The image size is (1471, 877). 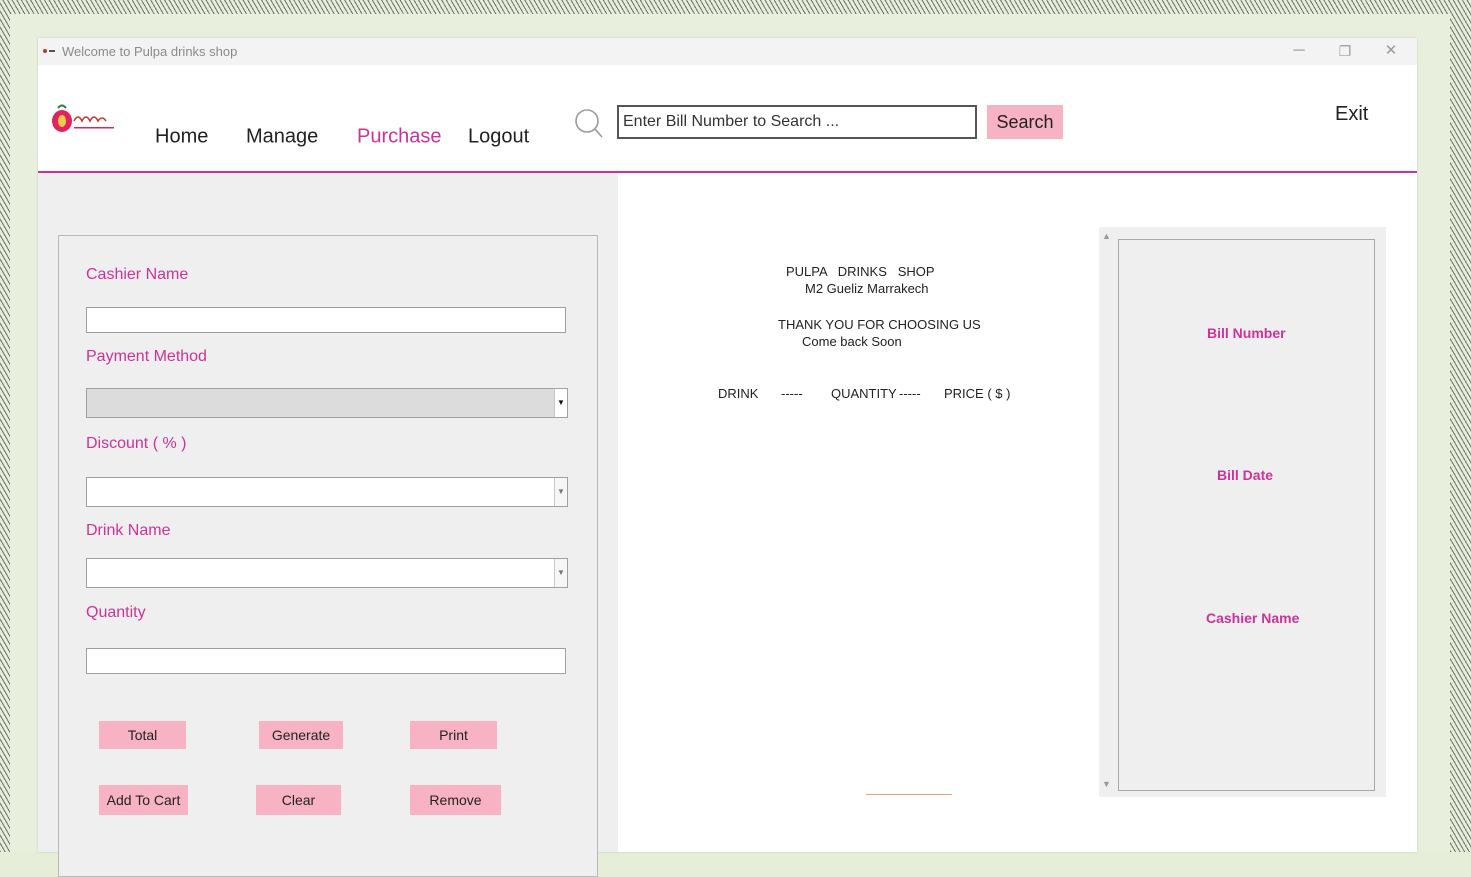 I want to click on cashier-name-info-label: Cashier Name, so click(x=1253, y=618).